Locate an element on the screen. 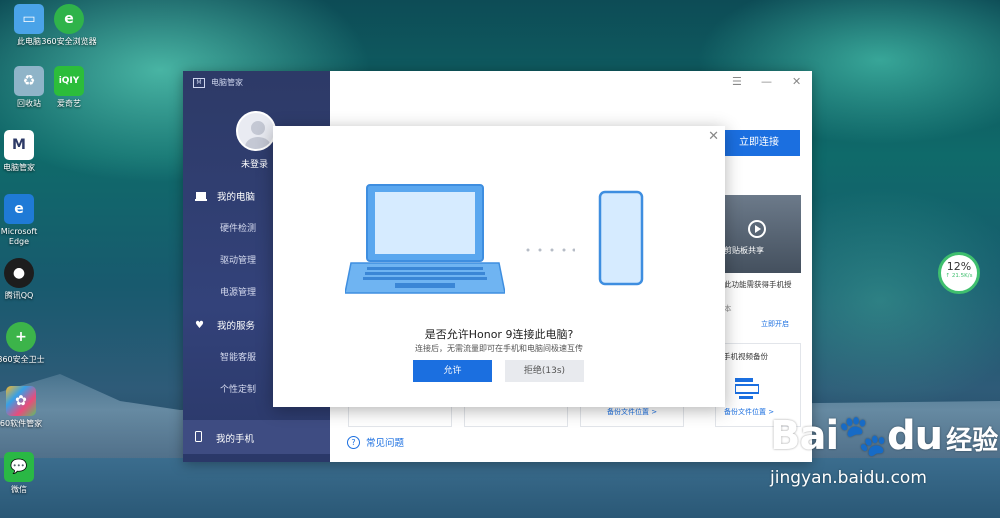  desktop-icon-wechat: 💬 微信 is located at coordinates (24, 473).